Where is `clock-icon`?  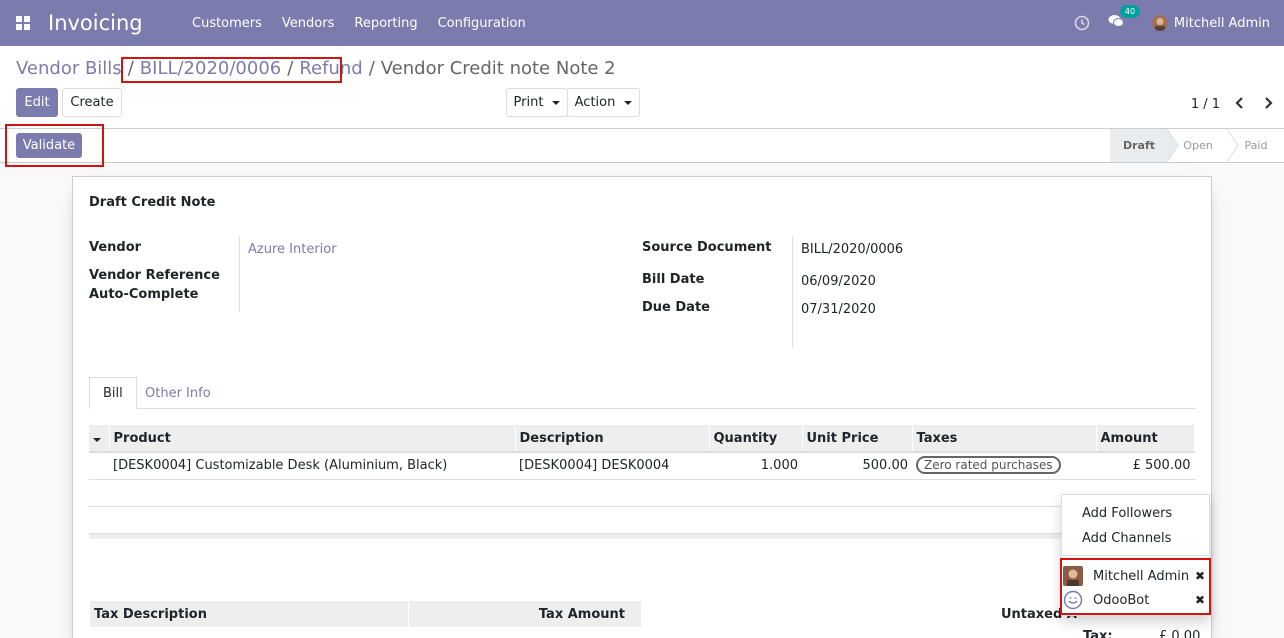 clock-icon is located at coordinates (1082, 23).